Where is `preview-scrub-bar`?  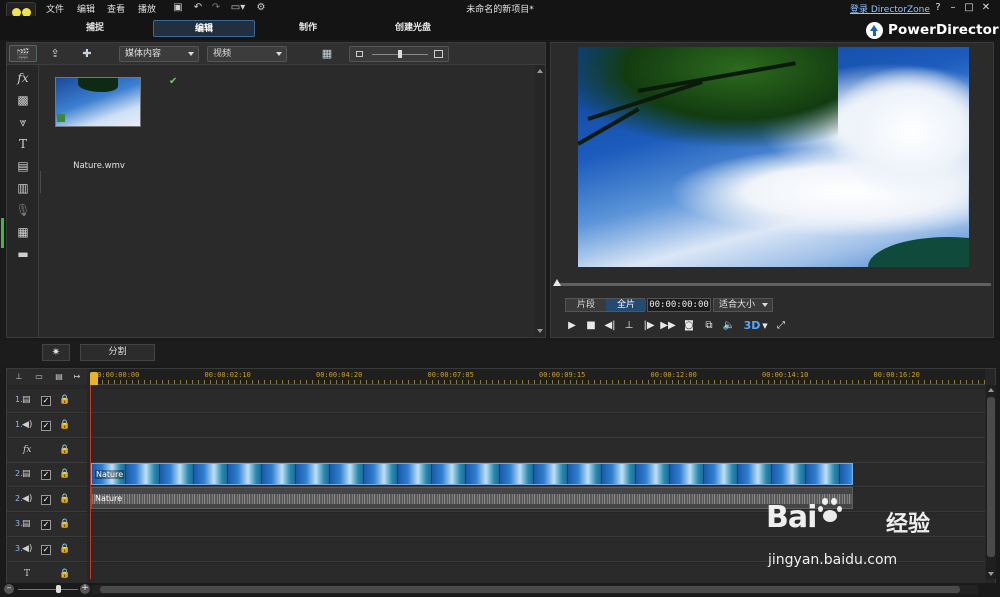
preview-scrub-bar is located at coordinates (773, 284).